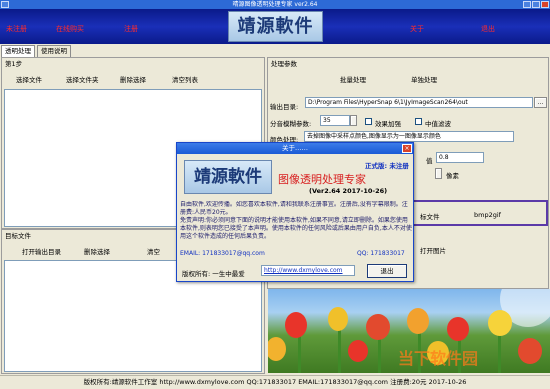  What do you see at coordinates (41, 251) in the screenshot?
I see `open-output-dir-button: 打开输出目录` at bounding box center [41, 251].